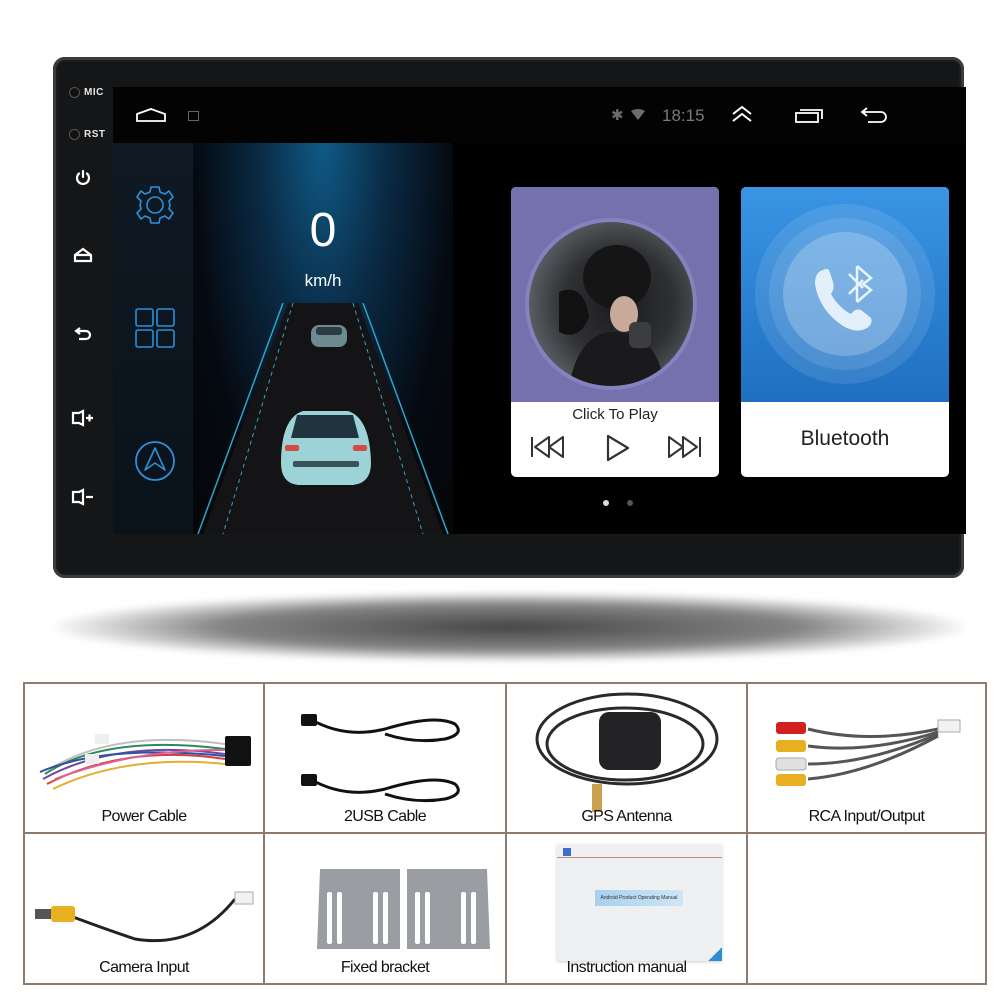  I want to click on music-card-artwork-area, so click(615, 294).